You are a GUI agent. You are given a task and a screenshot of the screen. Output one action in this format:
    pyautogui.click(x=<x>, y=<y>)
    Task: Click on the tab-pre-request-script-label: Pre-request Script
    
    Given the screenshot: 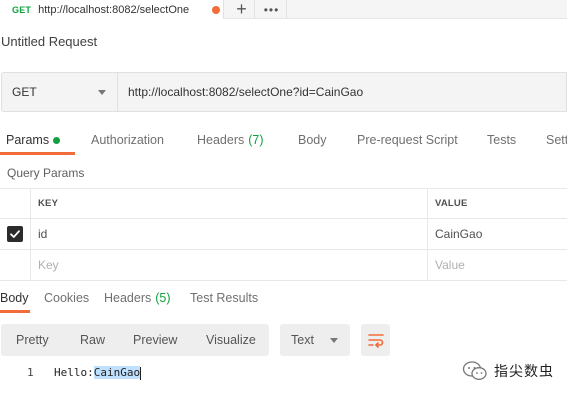 What is the action you would take?
    pyautogui.click(x=407, y=140)
    